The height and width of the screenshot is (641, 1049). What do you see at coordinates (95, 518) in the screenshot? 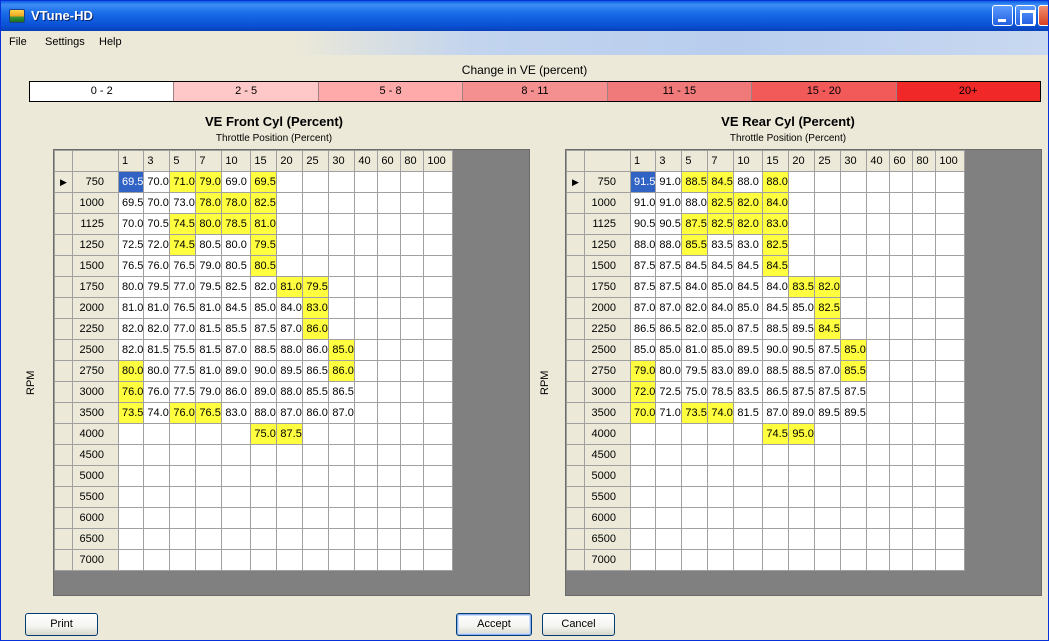
I see `rpm-row-header: 6000` at bounding box center [95, 518].